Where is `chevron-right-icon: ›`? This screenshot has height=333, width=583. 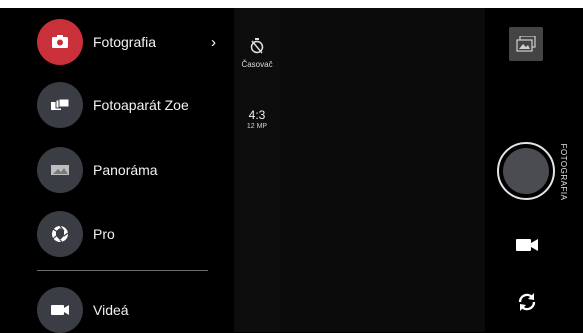 chevron-right-icon: › is located at coordinates (213, 42).